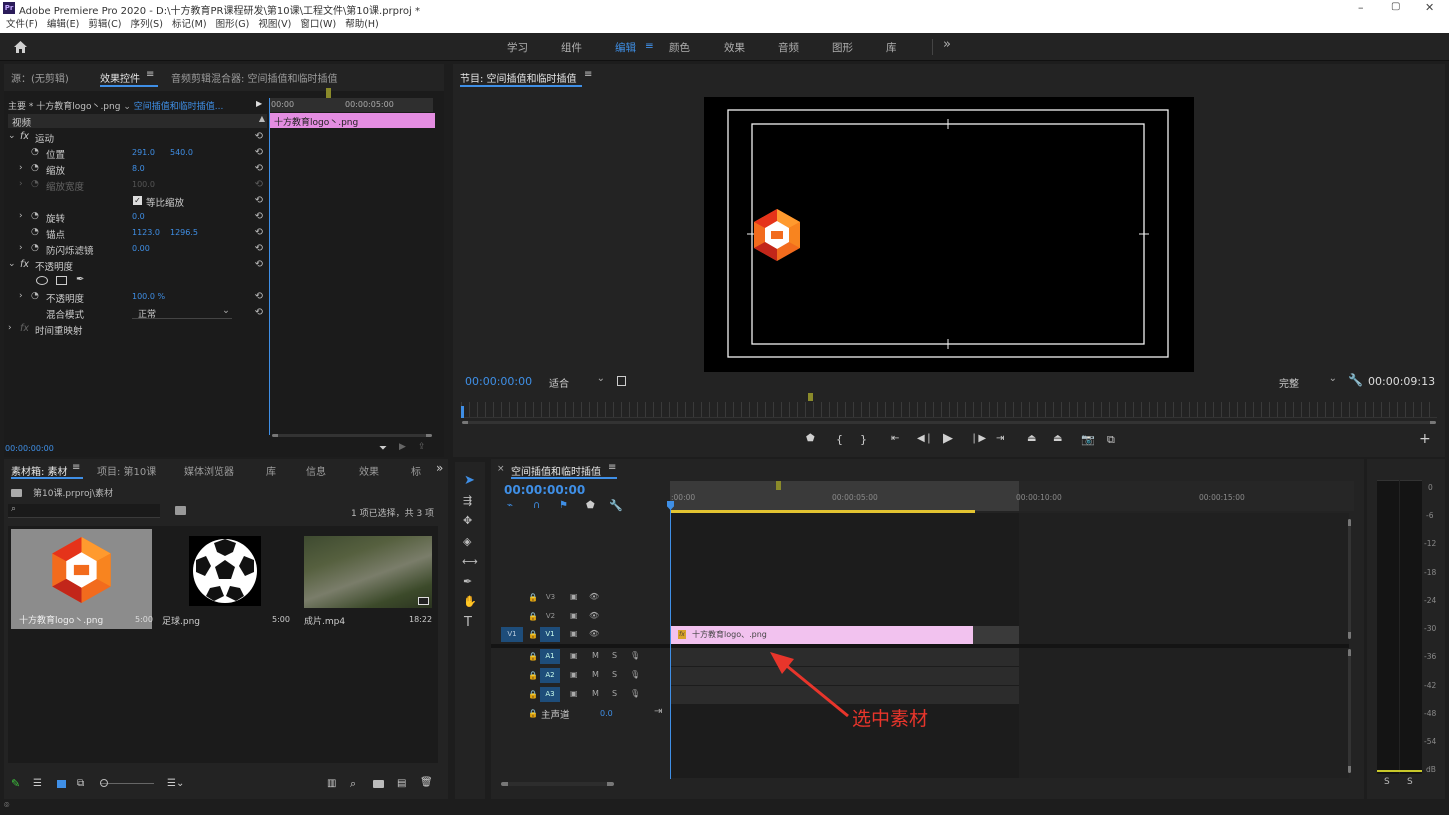  What do you see at coordinates (1057, 438) in the screenshot?
I see `extract-icon: ⏏` at bounding box center [1057, 438].